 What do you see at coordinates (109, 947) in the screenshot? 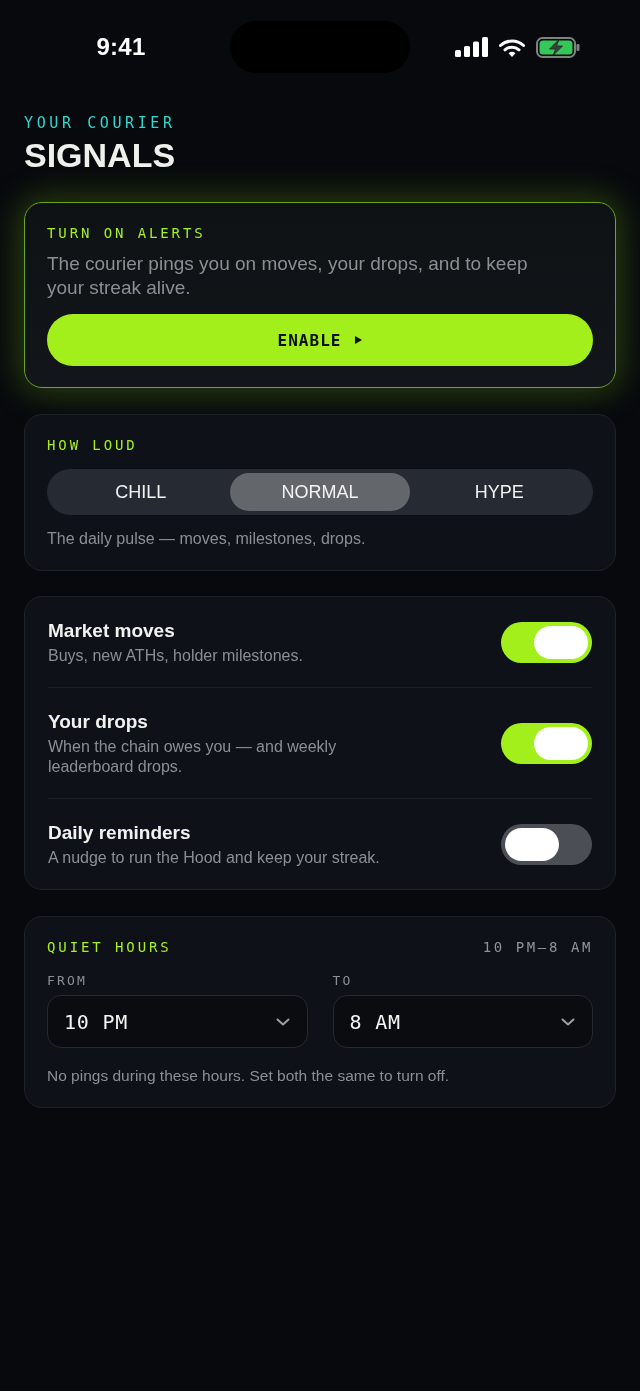
I see `card-heading: QUIET HOURS` at bounding box center [109, 947].